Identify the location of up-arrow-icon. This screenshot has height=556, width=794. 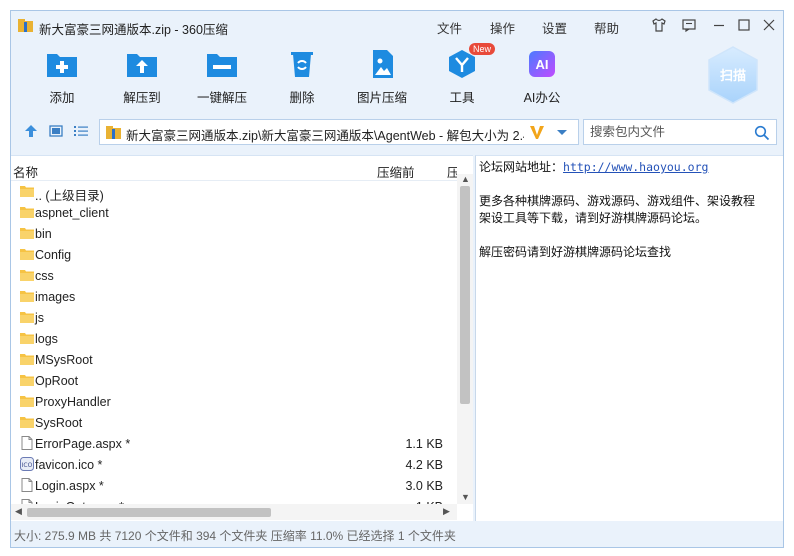
(31, 131).